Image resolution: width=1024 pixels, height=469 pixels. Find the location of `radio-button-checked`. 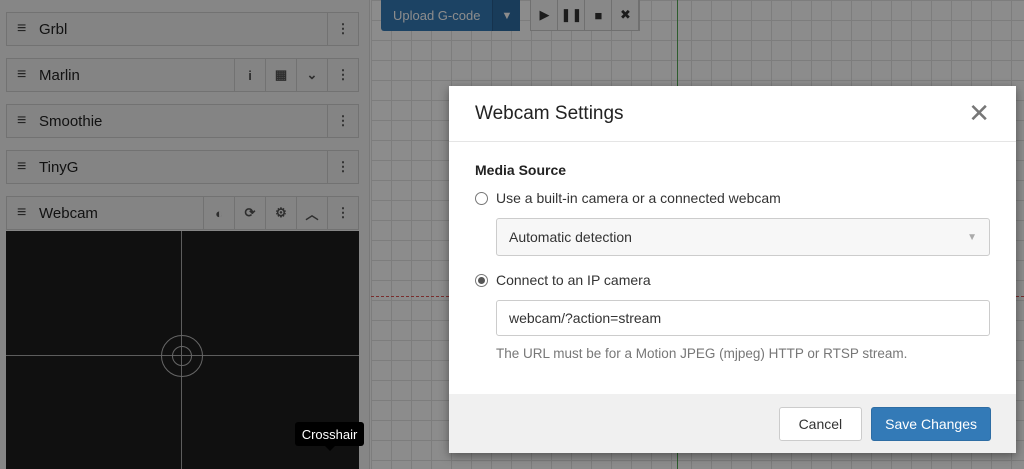

radio-button-checked is located at coordinates (481, 280).